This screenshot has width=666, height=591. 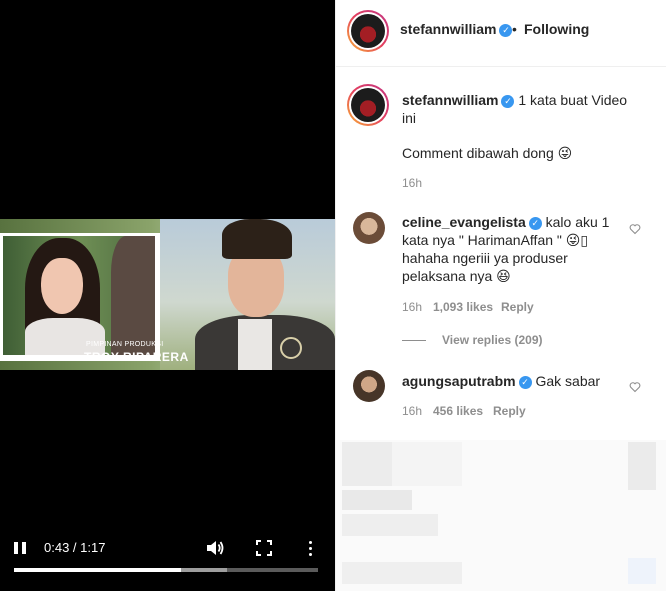 I want to click on video-caption-role: PIMPINAN PRODUKSI, so click(x=125, y=344).